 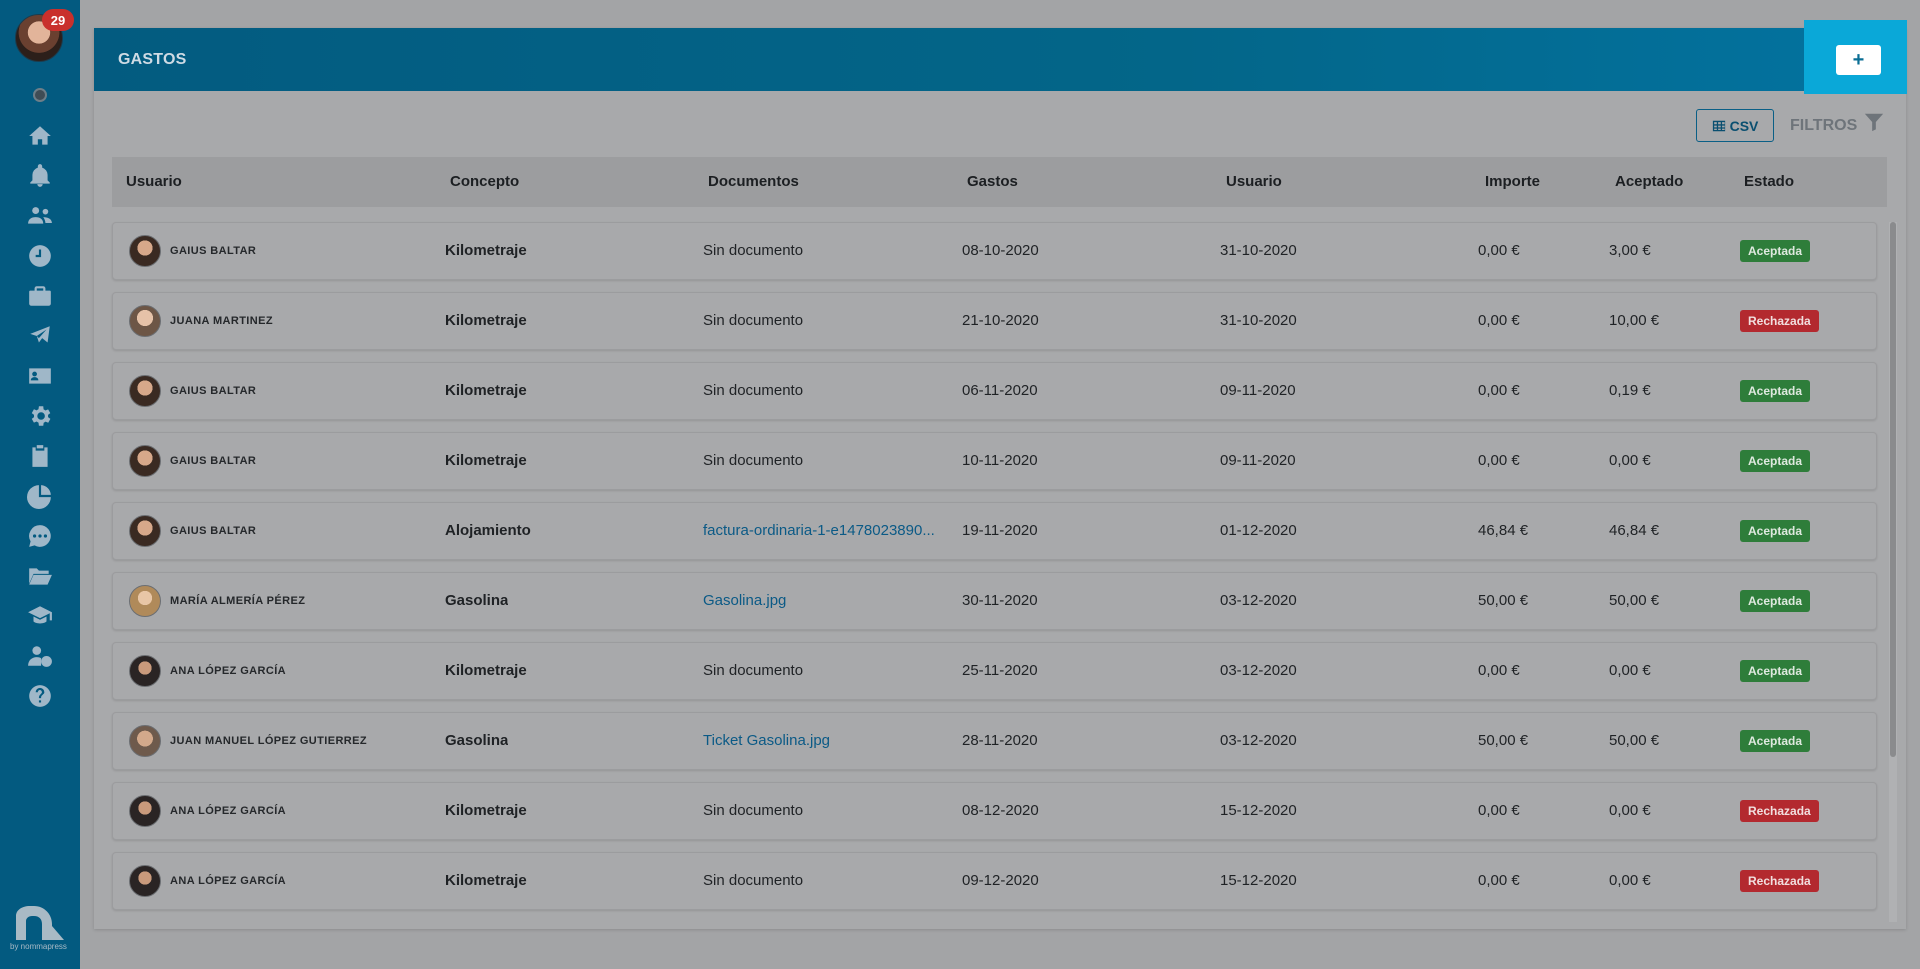 I want to click on users-icon, so click(x=40, y=216).